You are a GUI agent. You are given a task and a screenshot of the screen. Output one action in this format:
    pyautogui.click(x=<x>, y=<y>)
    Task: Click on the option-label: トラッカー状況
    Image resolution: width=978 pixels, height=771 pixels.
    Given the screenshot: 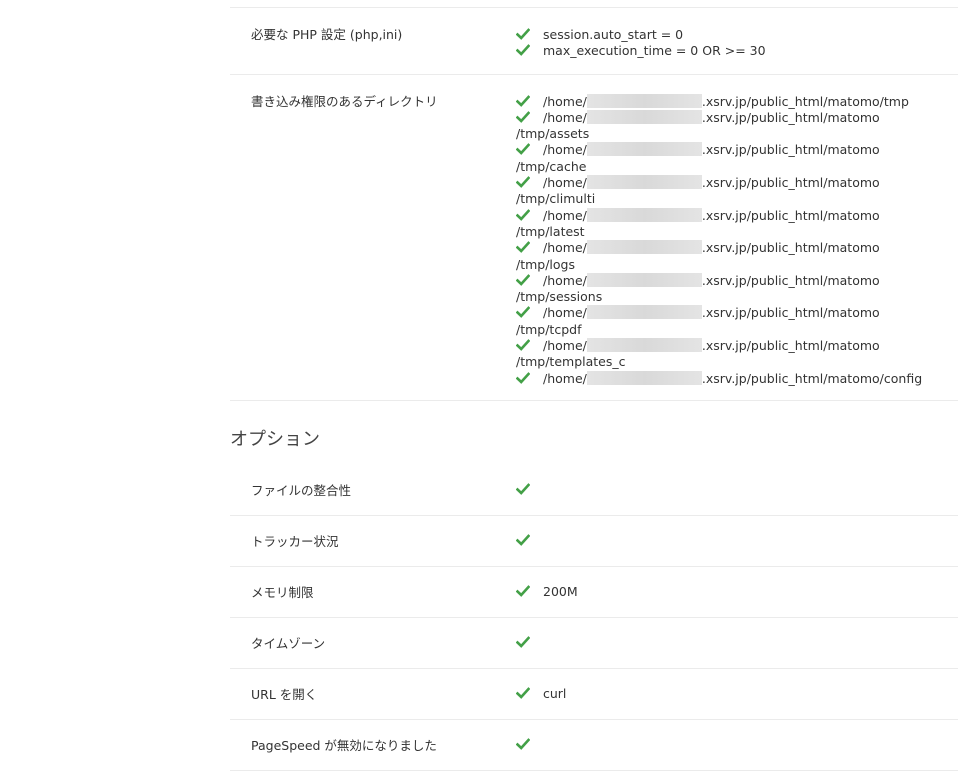 What is the action you would take?
    pyautogui.click(x=295, y=542)
    